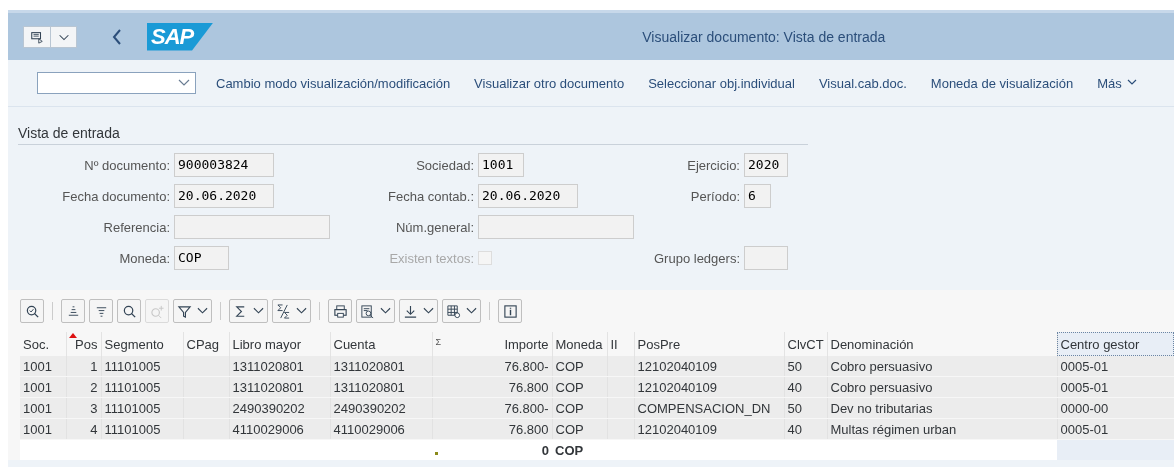 The height and width of the screenshot is (467, 1174). Describe the element at coordinates (942, 429) in the screenshot. I see `table-cell: Multas régimen urban` at that location.